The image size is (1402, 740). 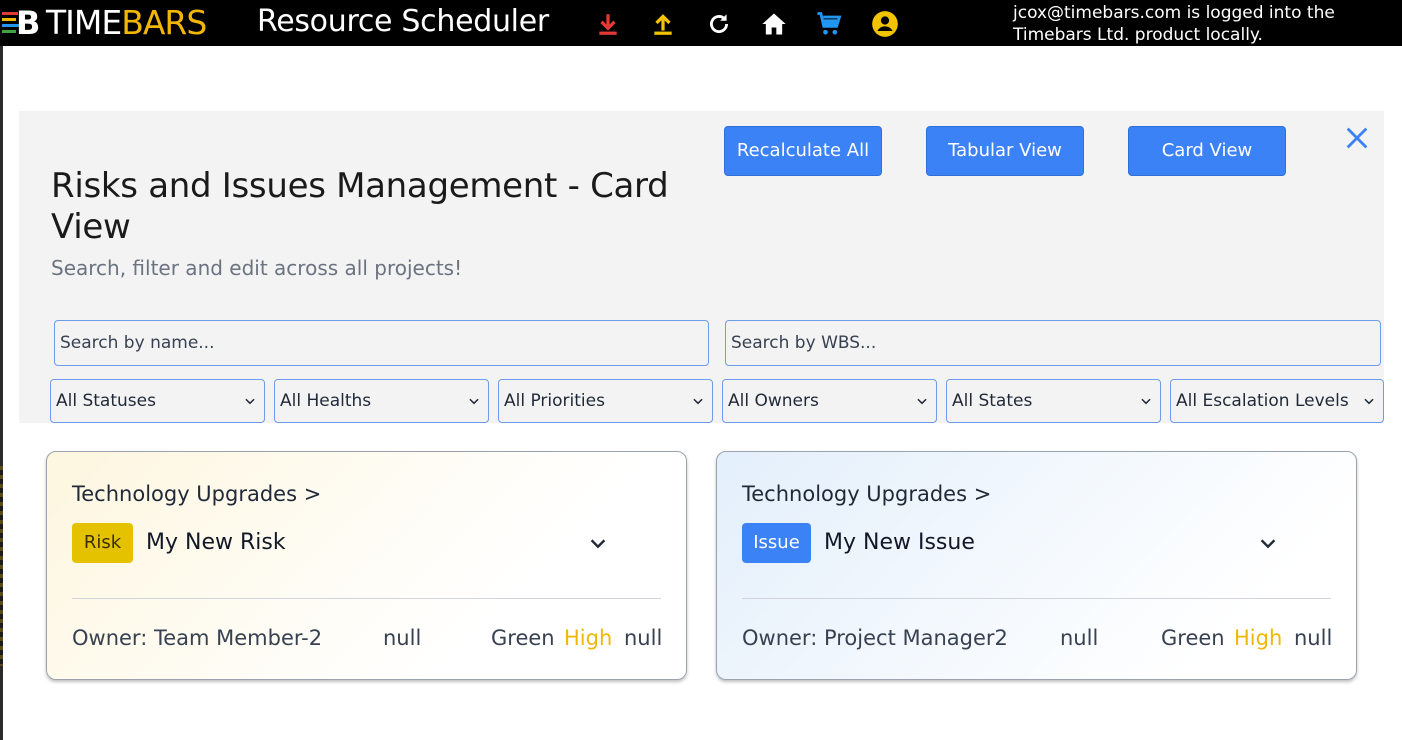 I want to click on item-name: My New Issue, so click(x=899, y=543).